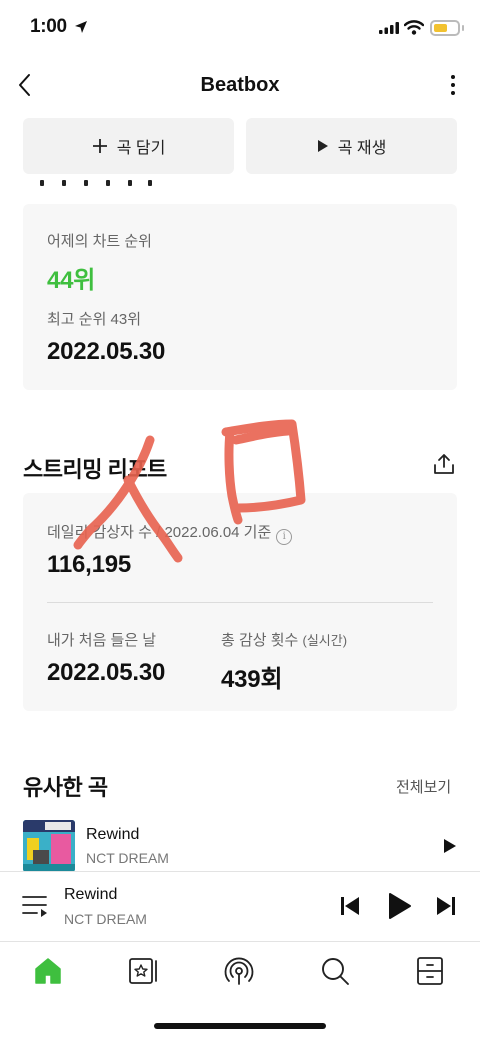  Describe the element at coordinates (445, 28) in the screenshot. I see `battery-icon` at that location.